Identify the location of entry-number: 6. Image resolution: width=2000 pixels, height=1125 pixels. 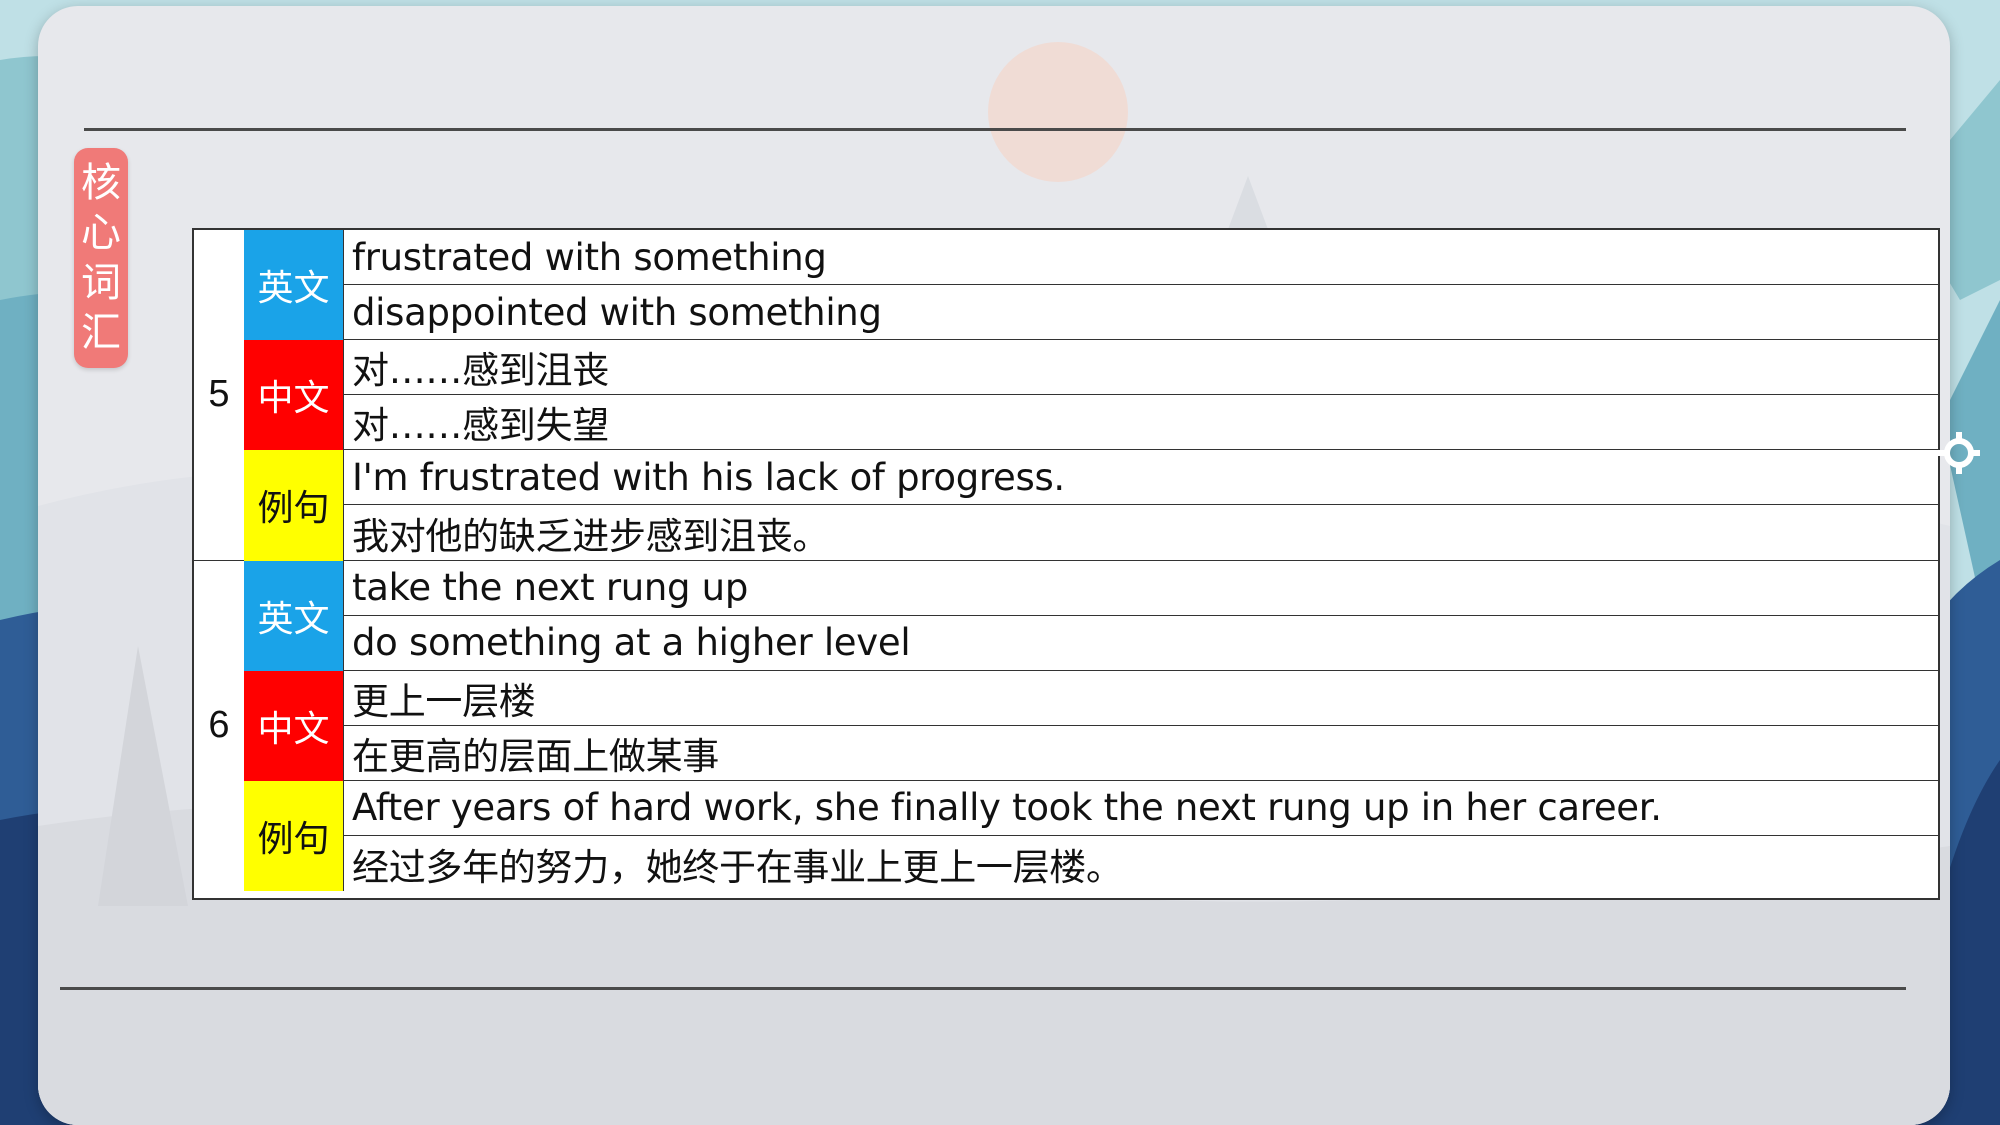
(219, 725).